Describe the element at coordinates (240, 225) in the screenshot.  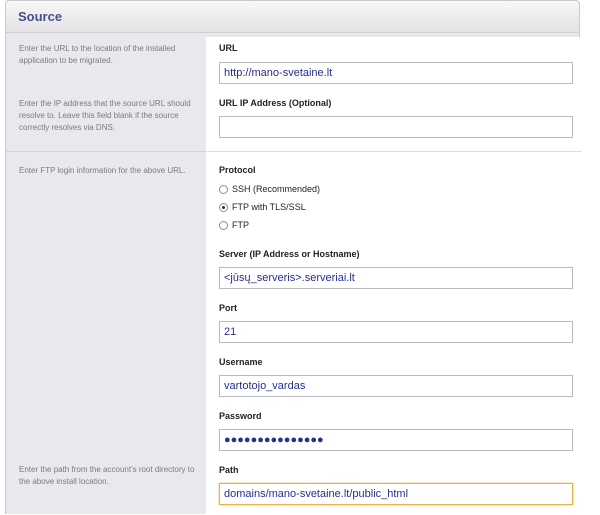
I see `radio-ftp-label: FTP` at that location.